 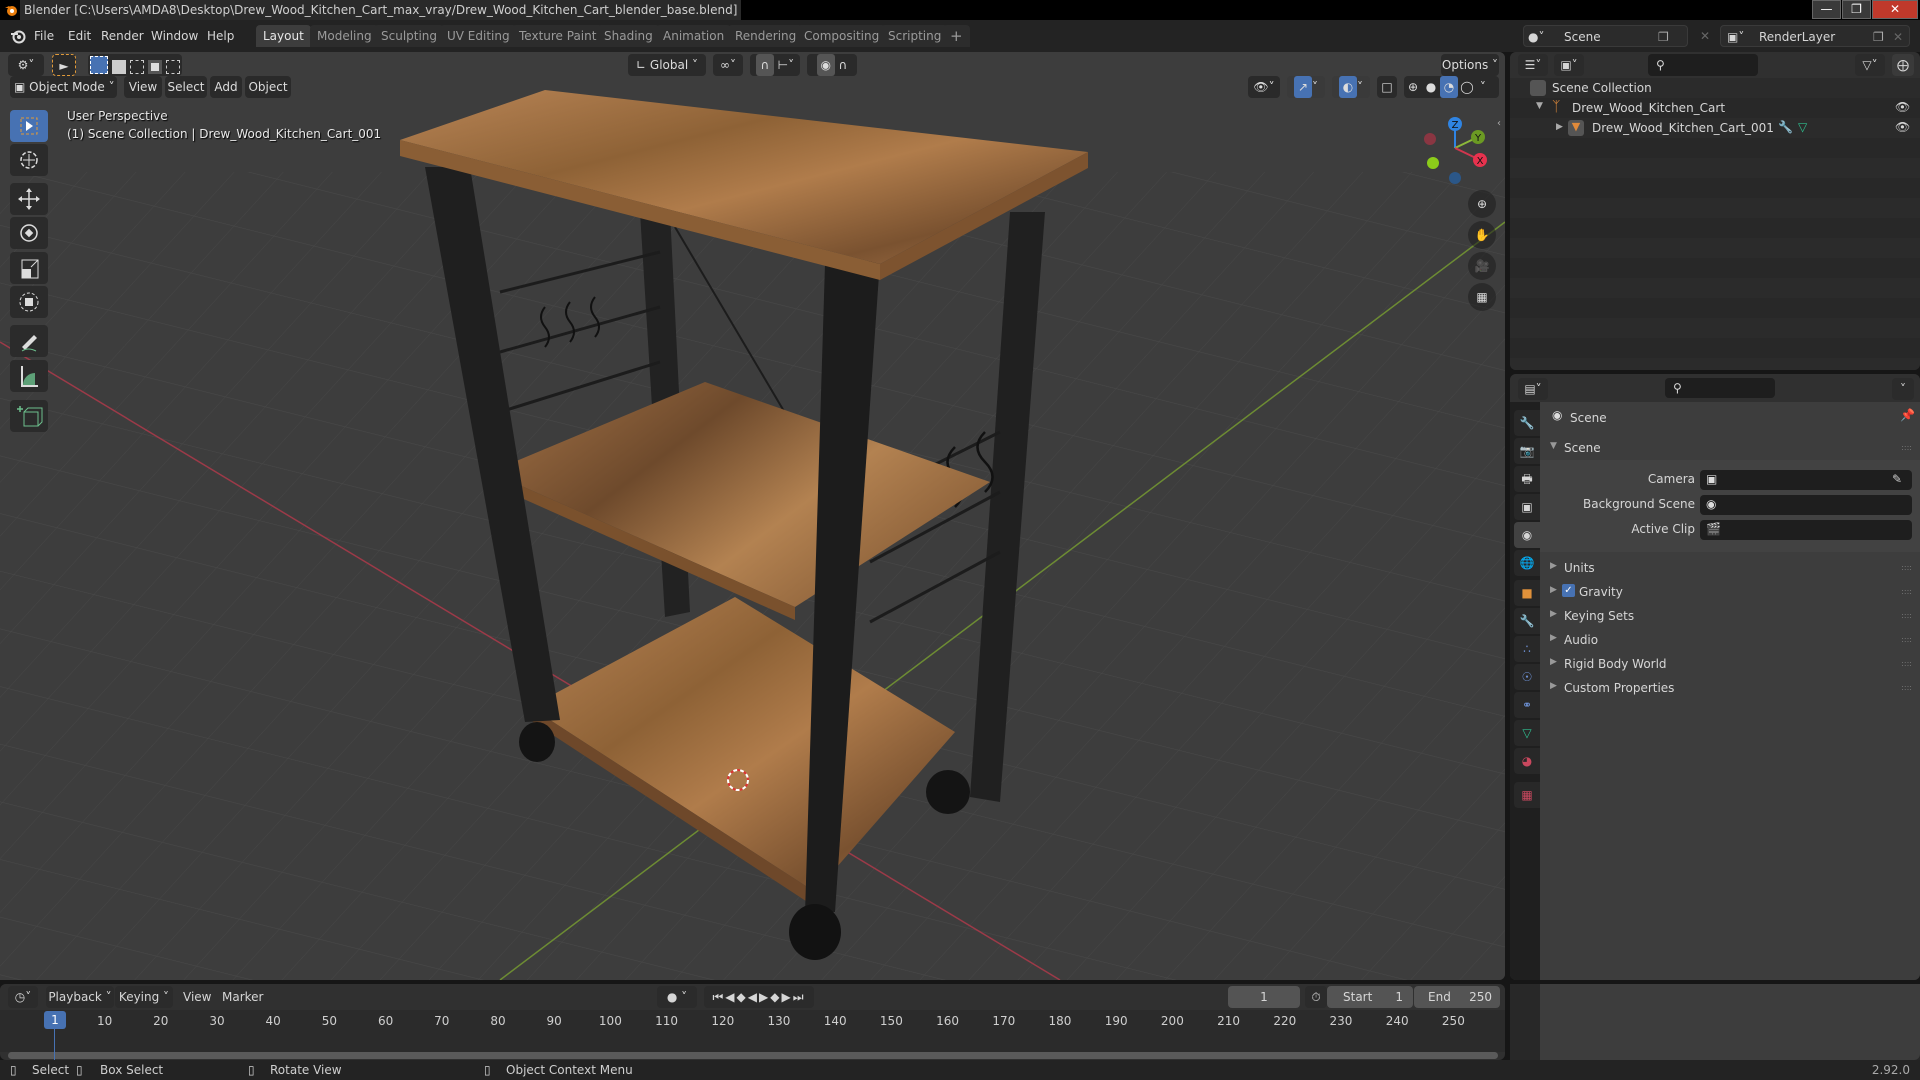 What do you see at coordinates (1806, 505) in the screenshot?
I see `background-scene-field: ◉` at bounding box center [1806, 505].